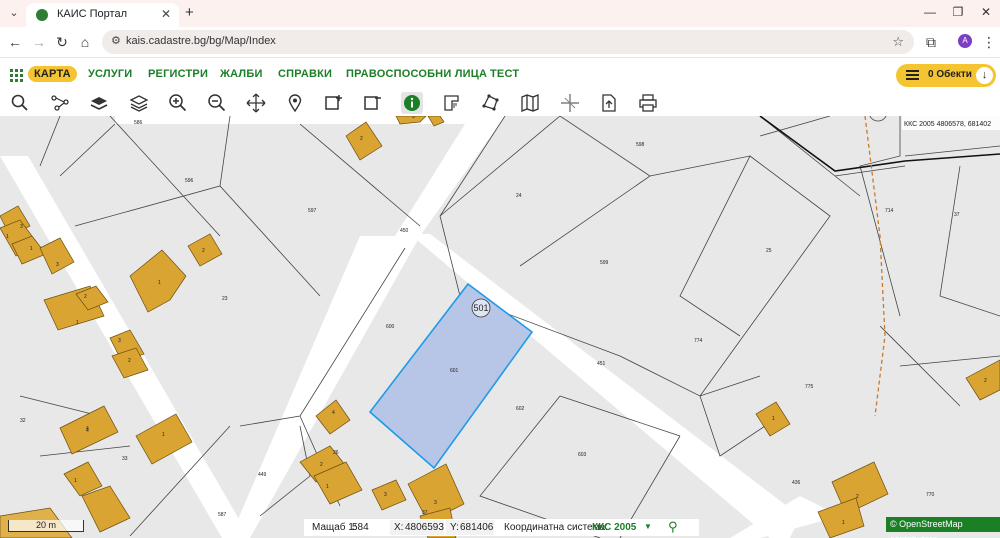 This screenshot has width=1000, height=538. What do you see at coordinates (15, 42) in the screenshot?
I see `back-icon: ←` at bounding box center [15, 42].